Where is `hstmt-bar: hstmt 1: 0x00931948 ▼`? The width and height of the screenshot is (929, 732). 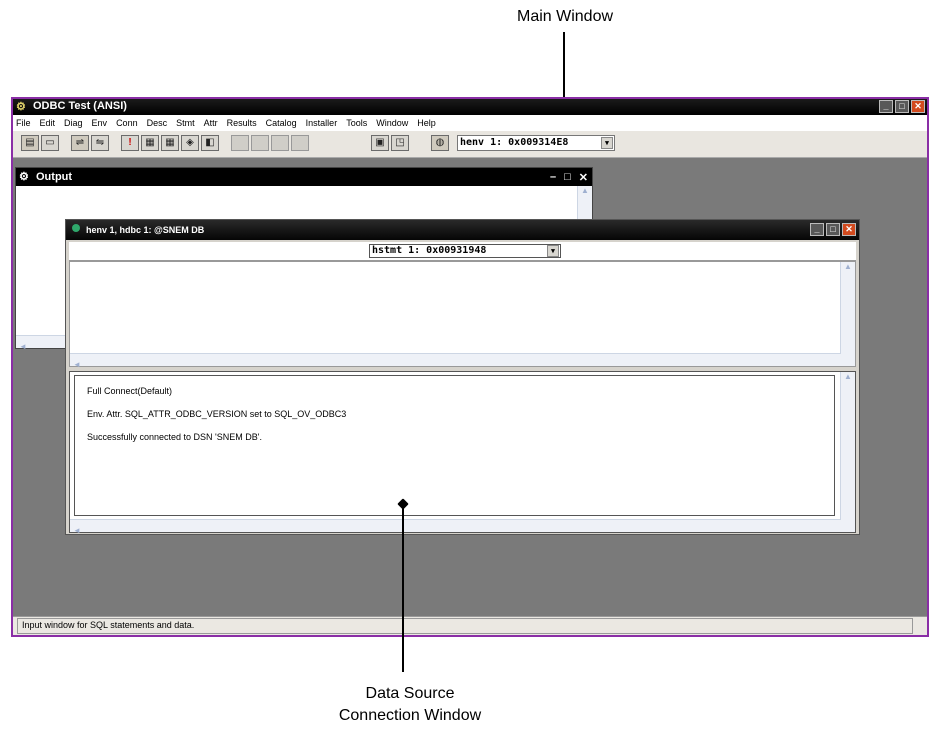
hstmt-bar: hstmt 1: 0x00931948 ▼ is located at coordinates (462, 251).